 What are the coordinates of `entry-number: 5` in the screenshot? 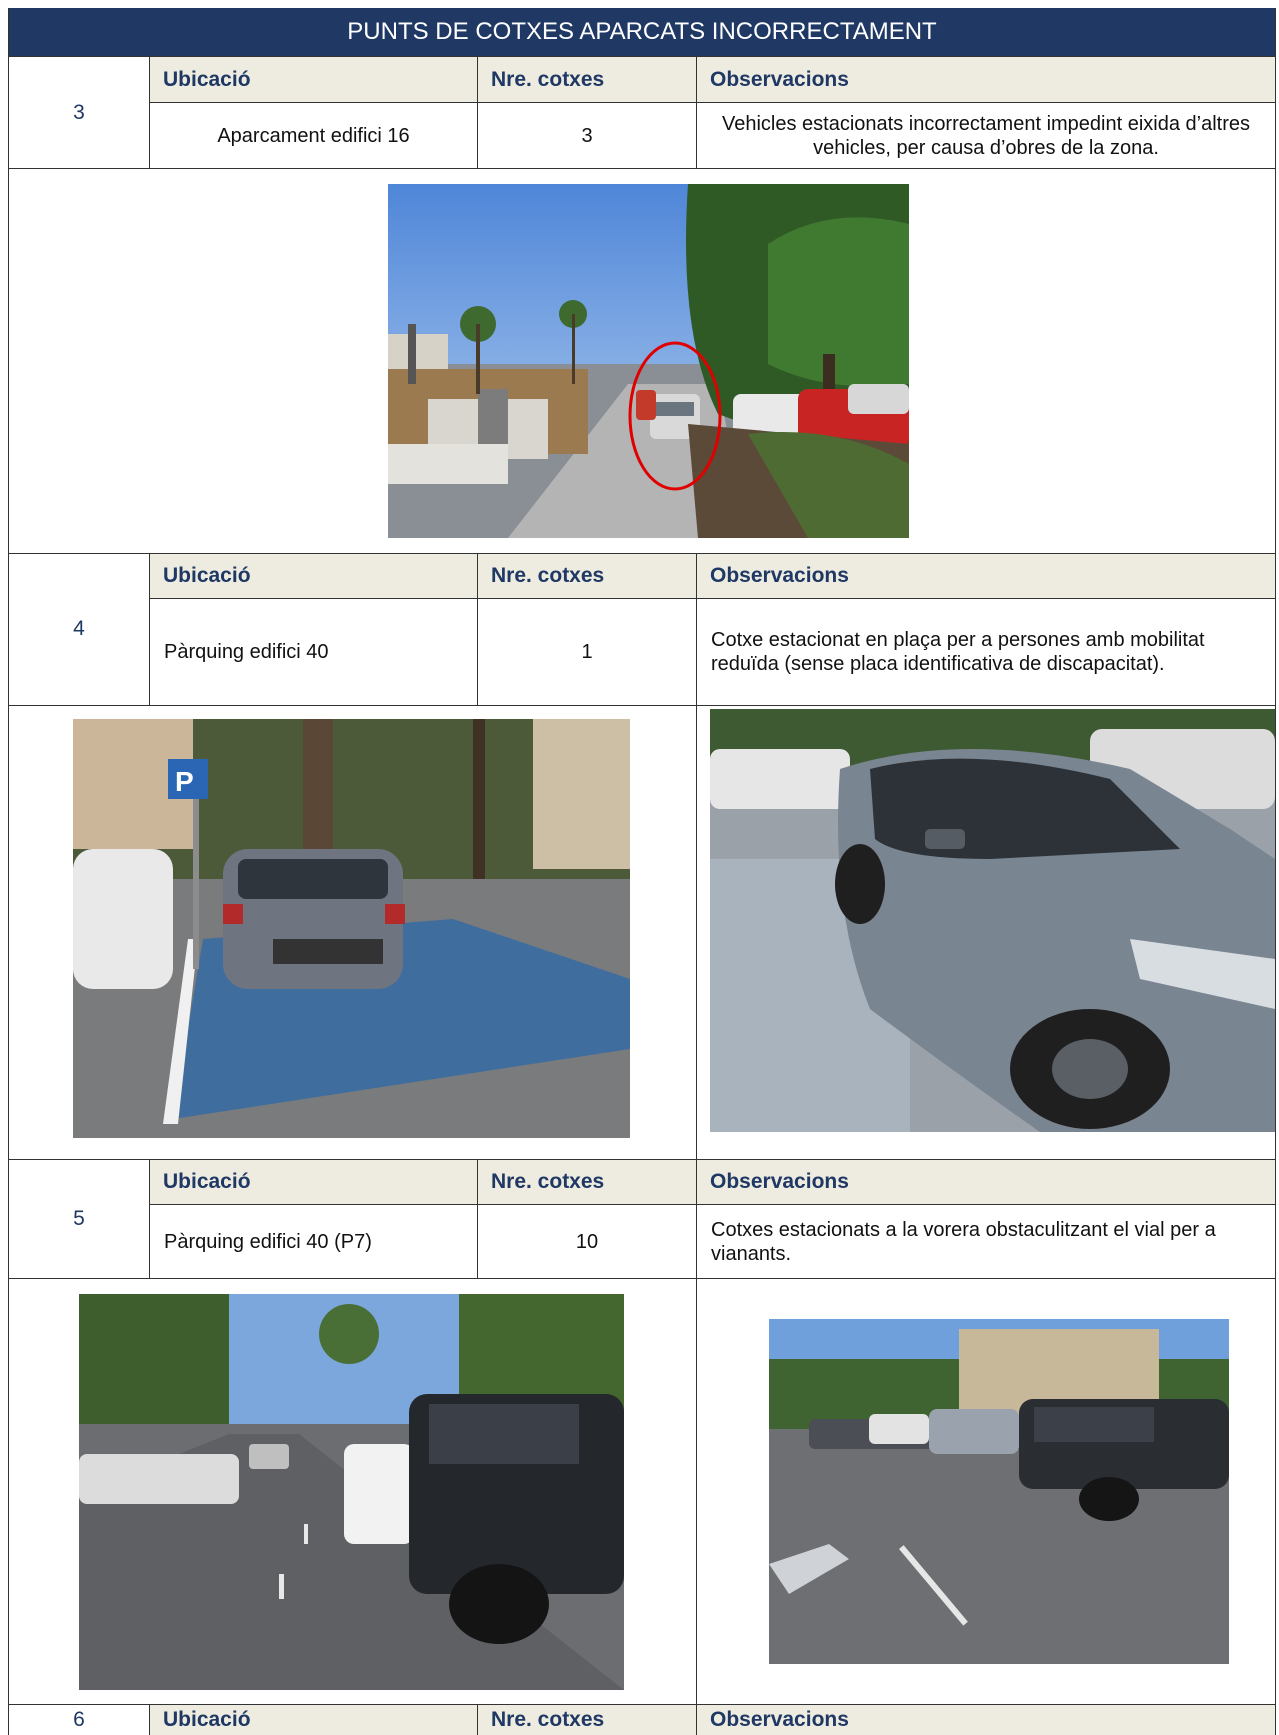 It's located at (79, 1218).